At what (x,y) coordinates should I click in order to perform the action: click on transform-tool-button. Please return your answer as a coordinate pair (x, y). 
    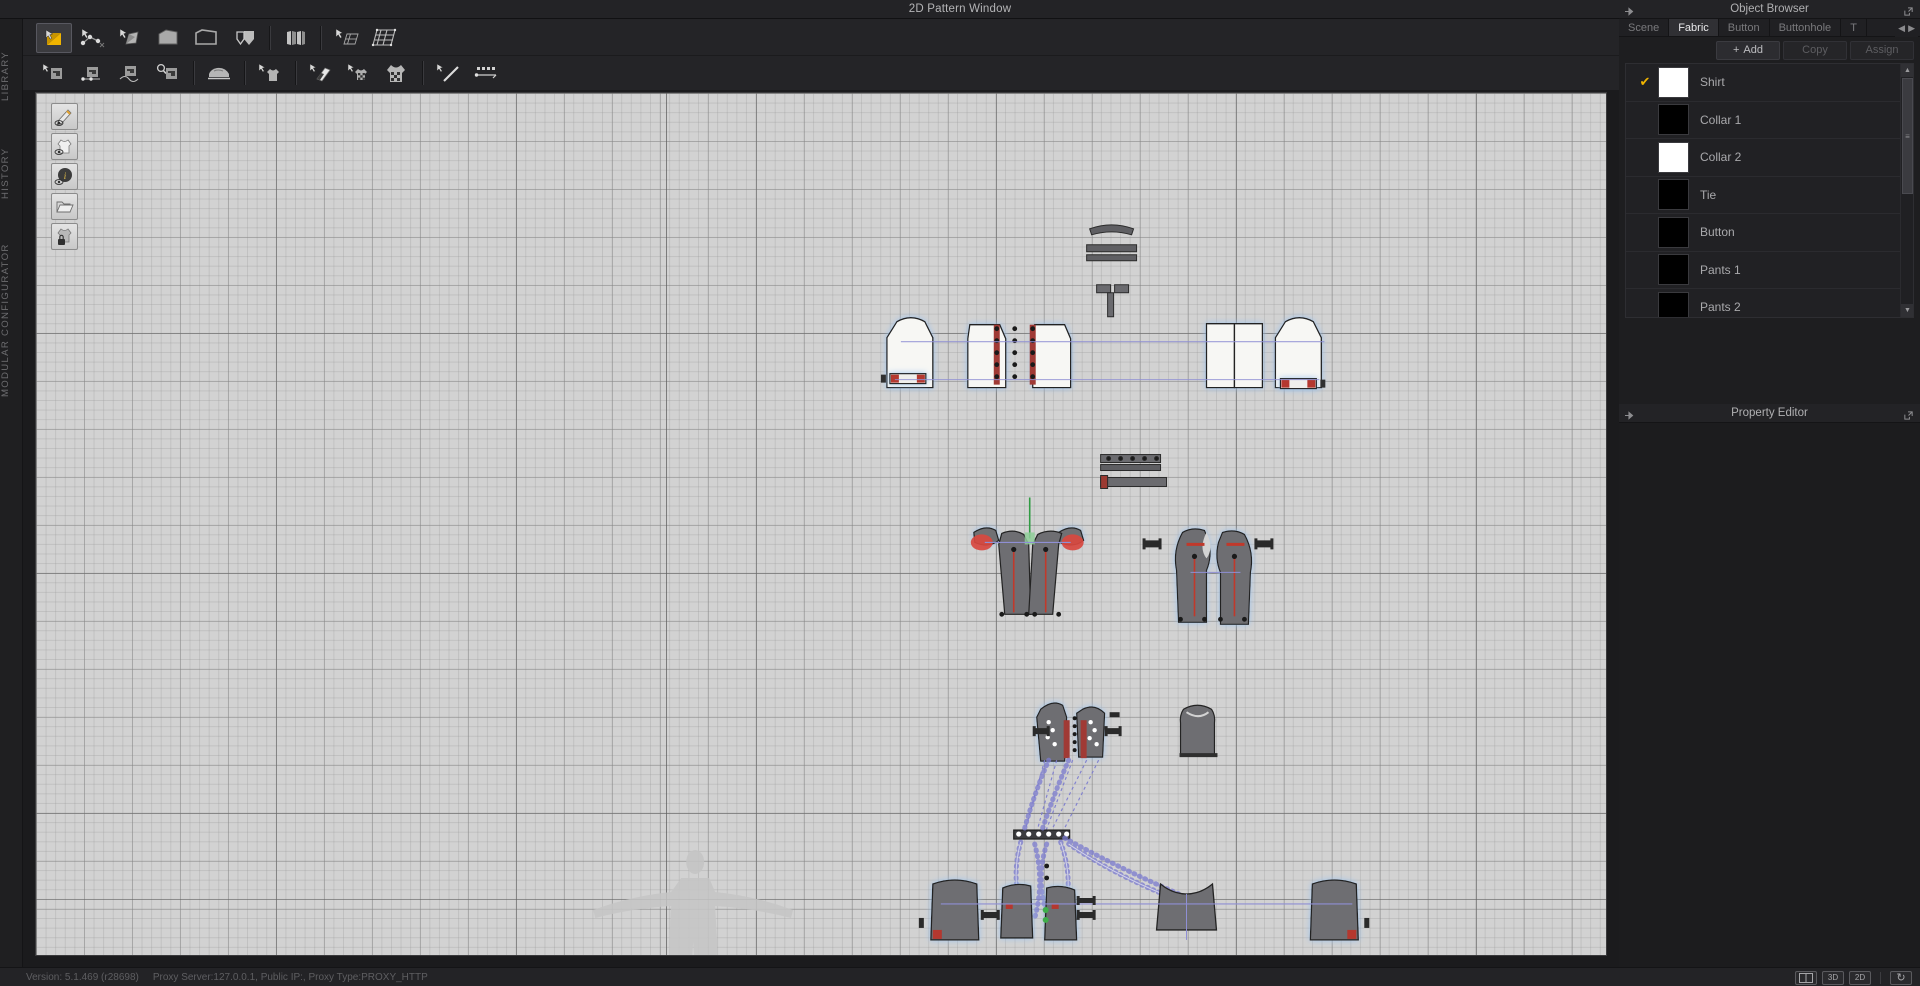
    Looking at the image, I should click on (54, 37).